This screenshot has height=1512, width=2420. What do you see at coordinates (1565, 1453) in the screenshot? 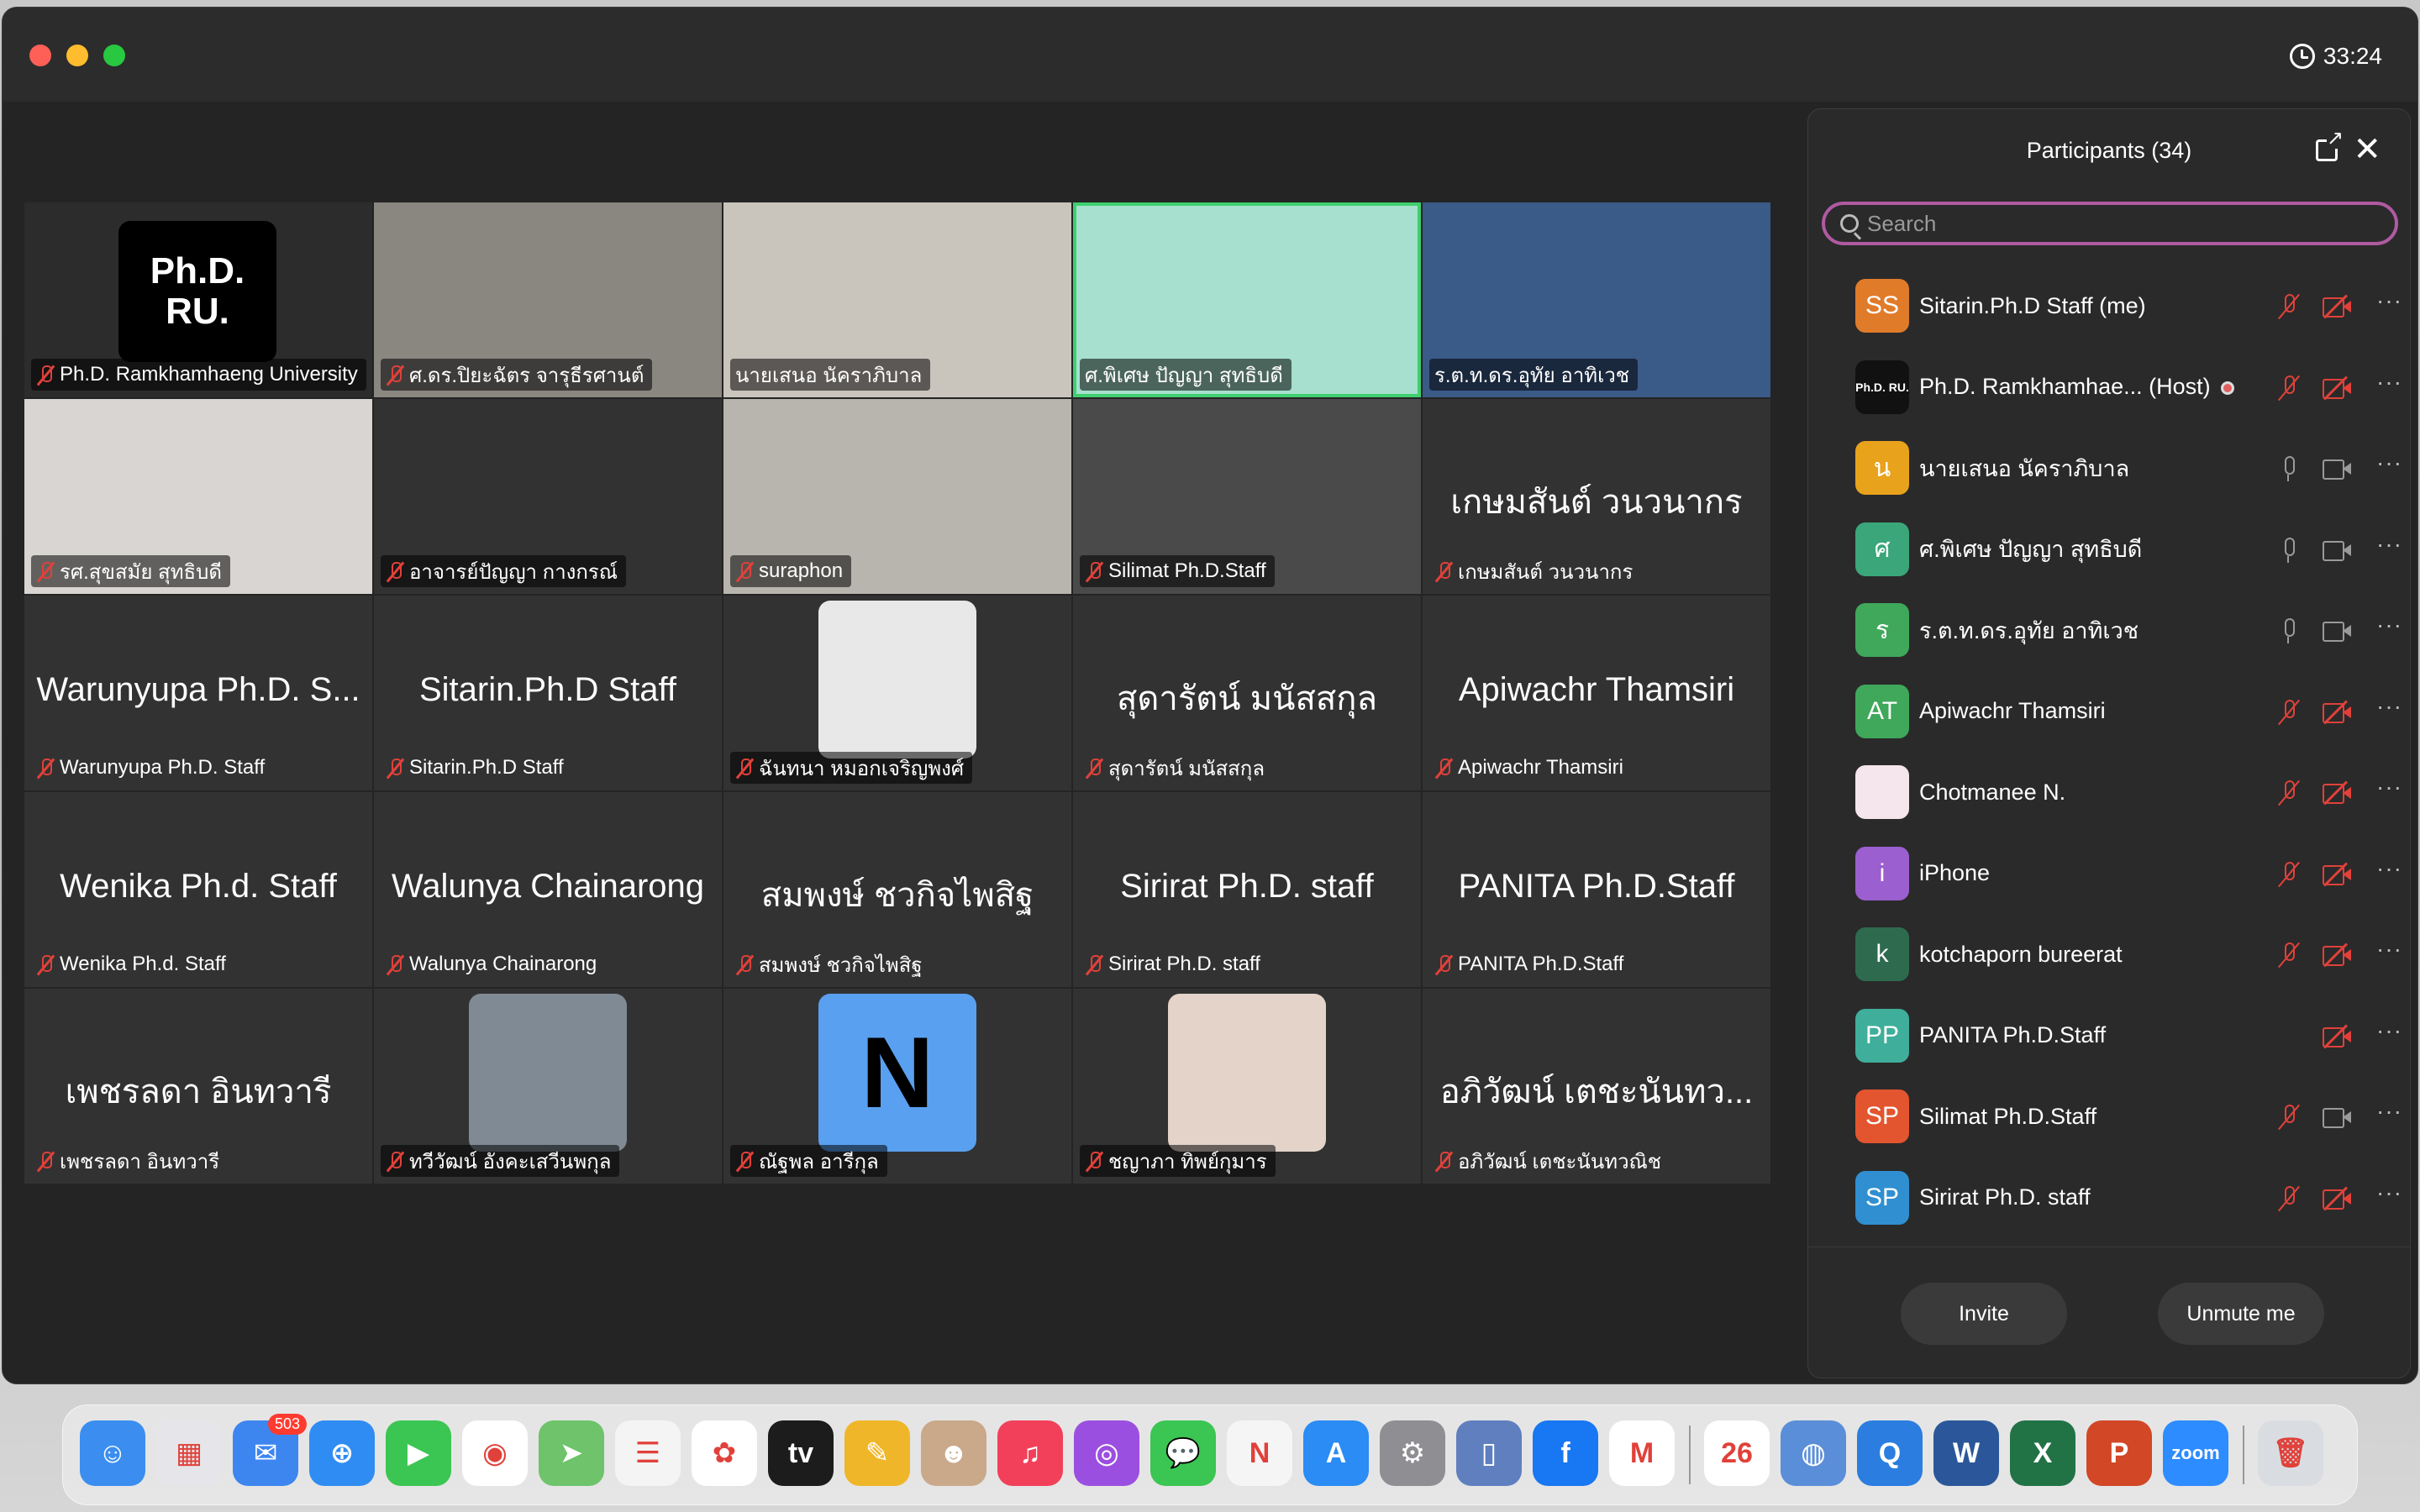
I see `facebook-icon: f` at bounding box center [1565, 1453].